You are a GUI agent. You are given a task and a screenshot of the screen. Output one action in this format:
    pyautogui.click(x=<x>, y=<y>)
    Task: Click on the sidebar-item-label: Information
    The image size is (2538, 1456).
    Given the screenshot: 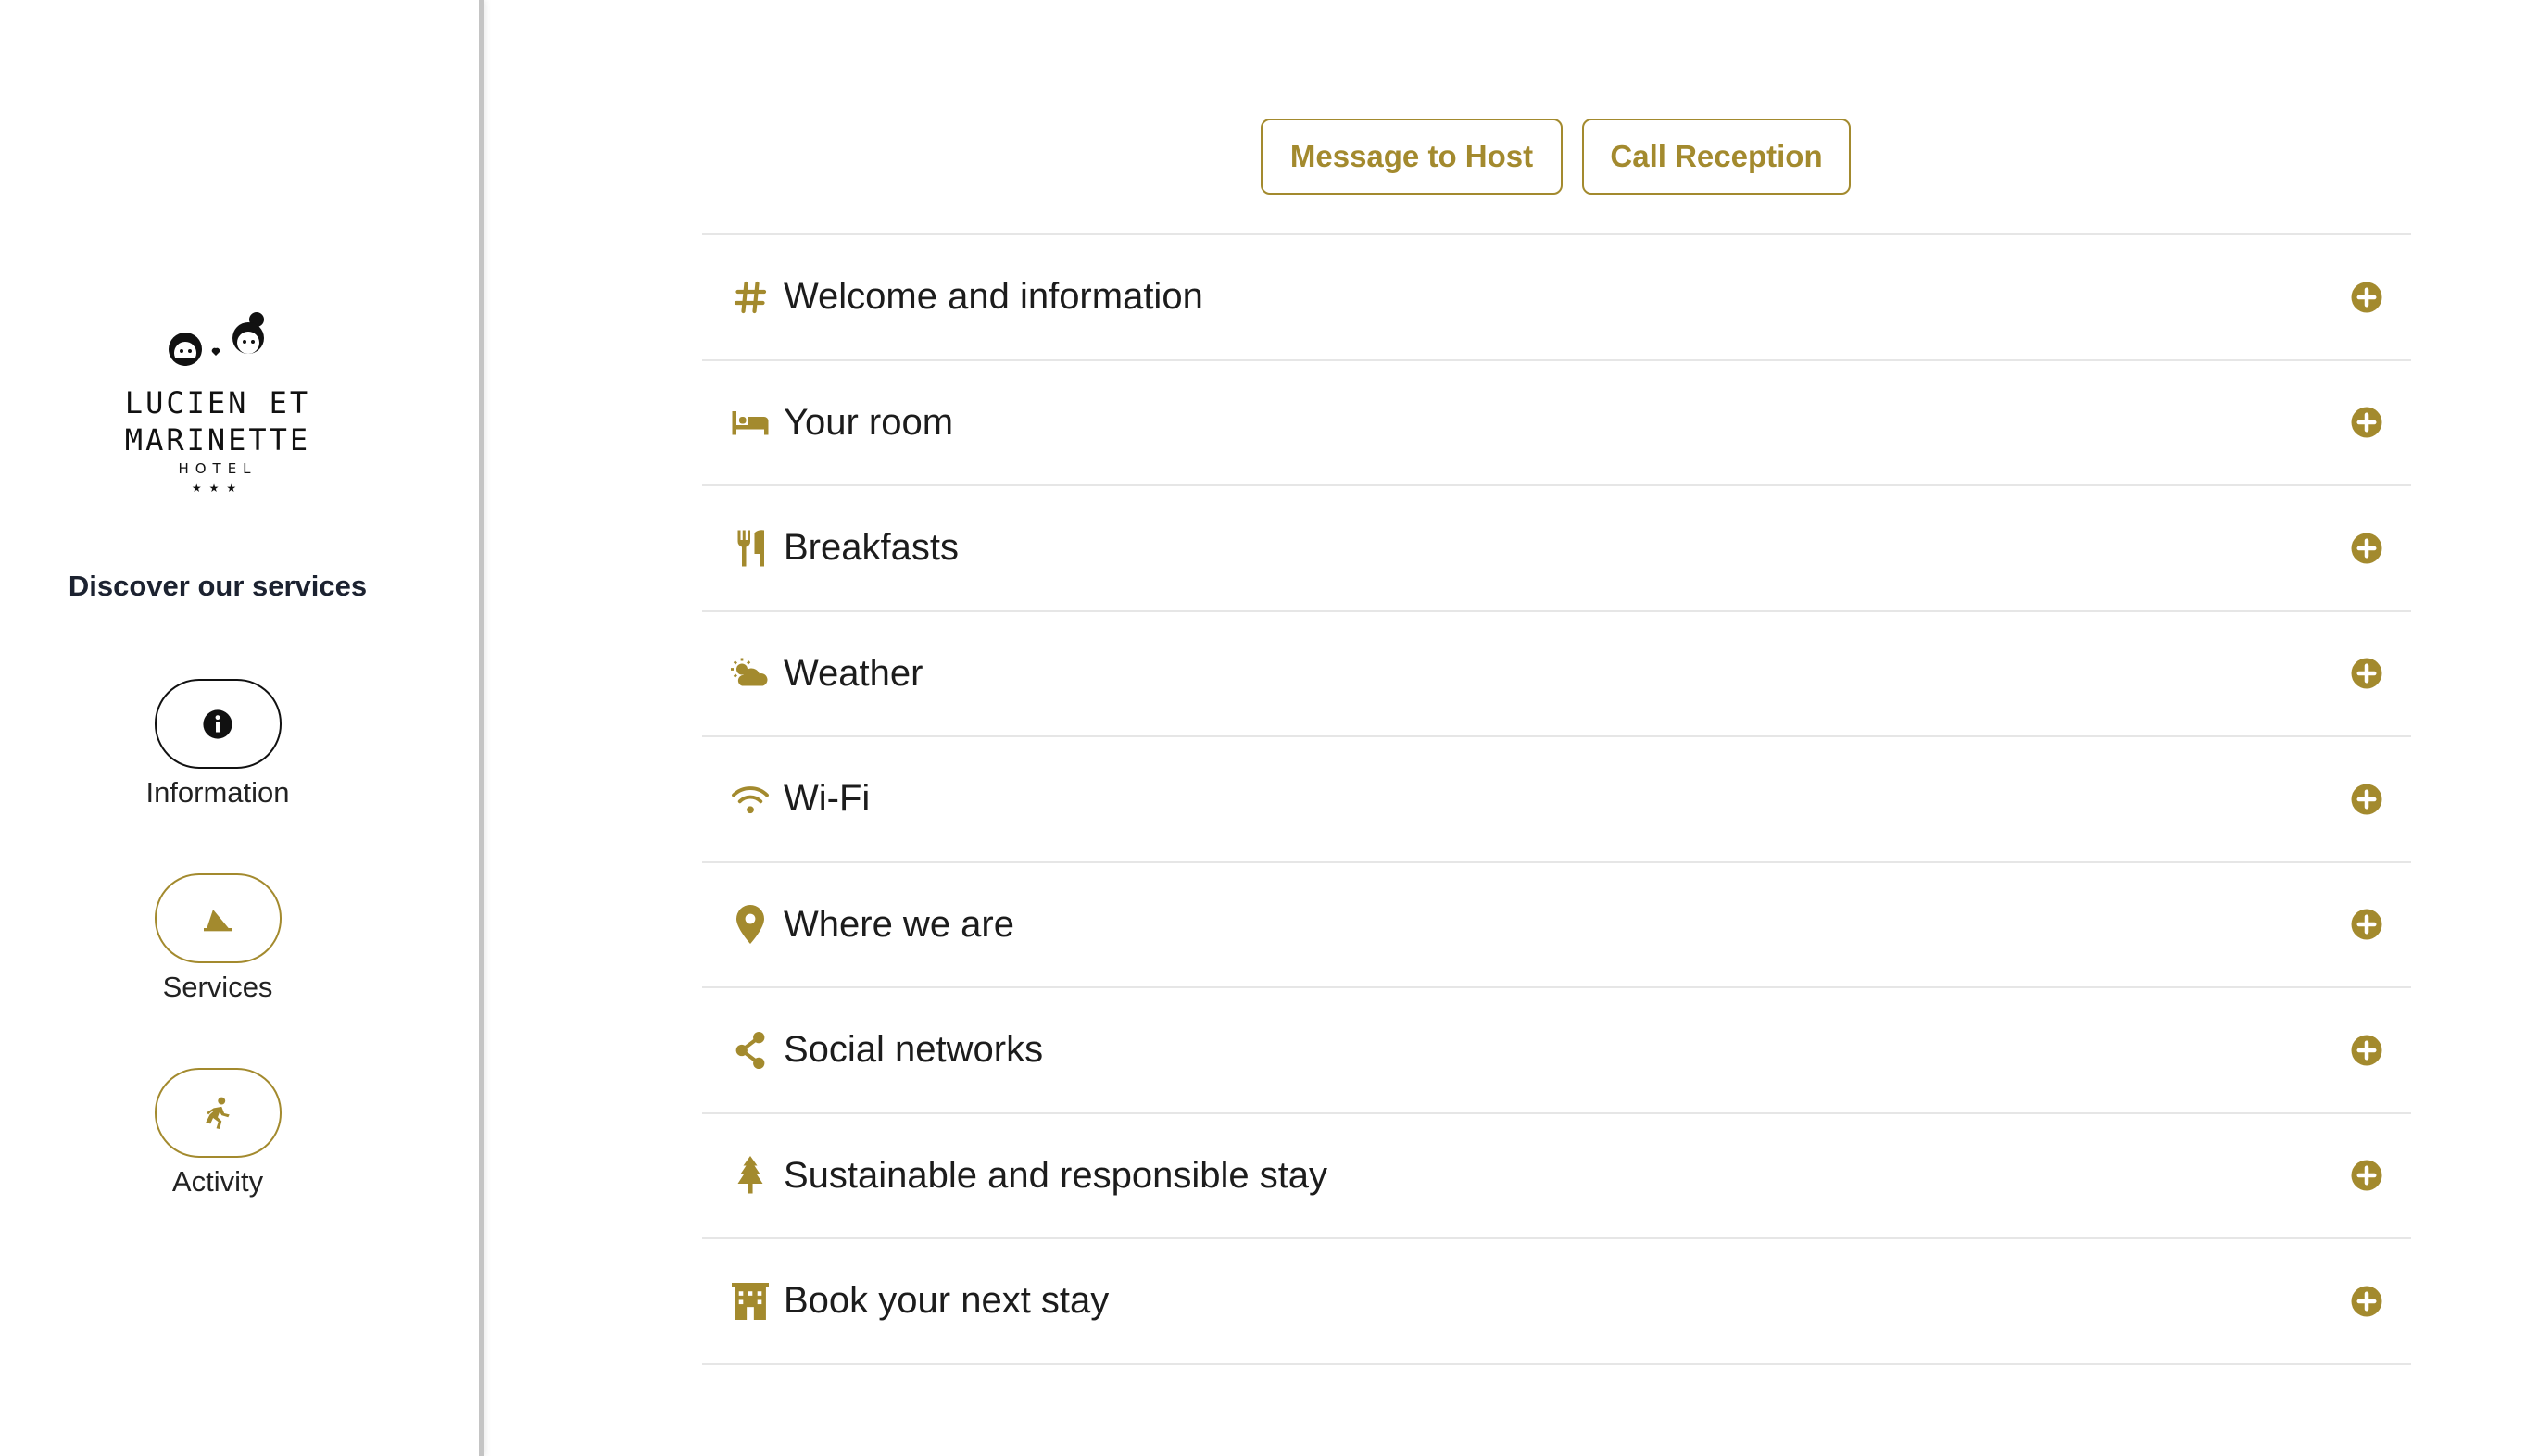 What is the action you would take?
    pyautogui.click(x=217, y=792)
    